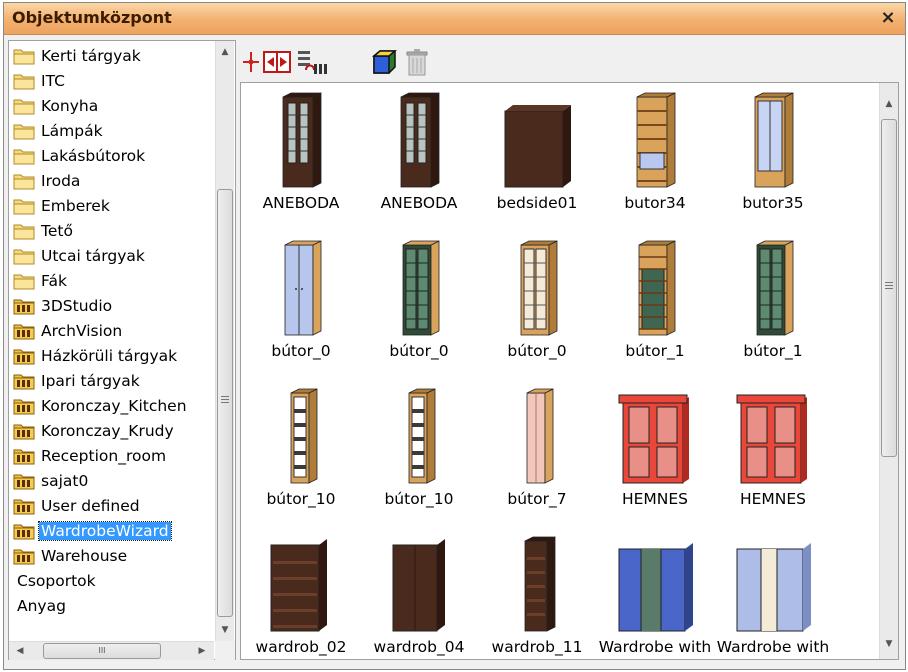 The image size is (908, 672). I want to click on tree-item-label: 3DStudio, so click(77, 305).